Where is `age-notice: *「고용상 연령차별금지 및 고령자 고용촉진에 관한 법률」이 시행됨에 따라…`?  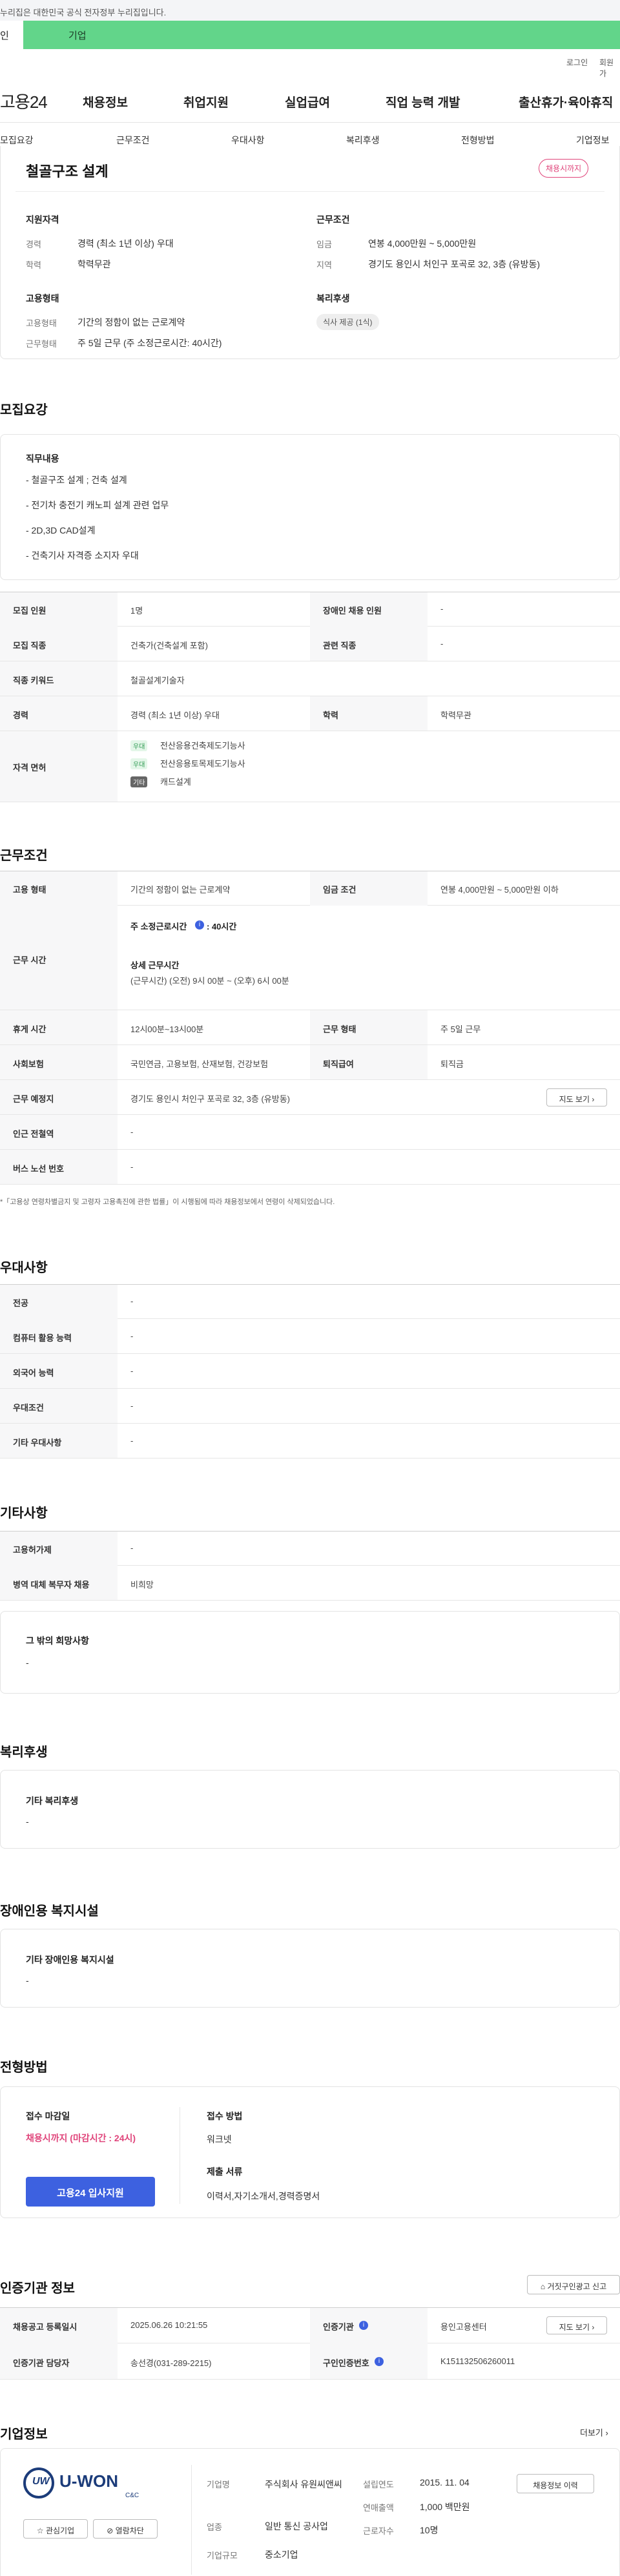
age-notice: *「고용상 연령차별금지 및 고령자 고용촉진에 관한 법률」이 시행됨에 따라… is located at coordinates (168, 1202).